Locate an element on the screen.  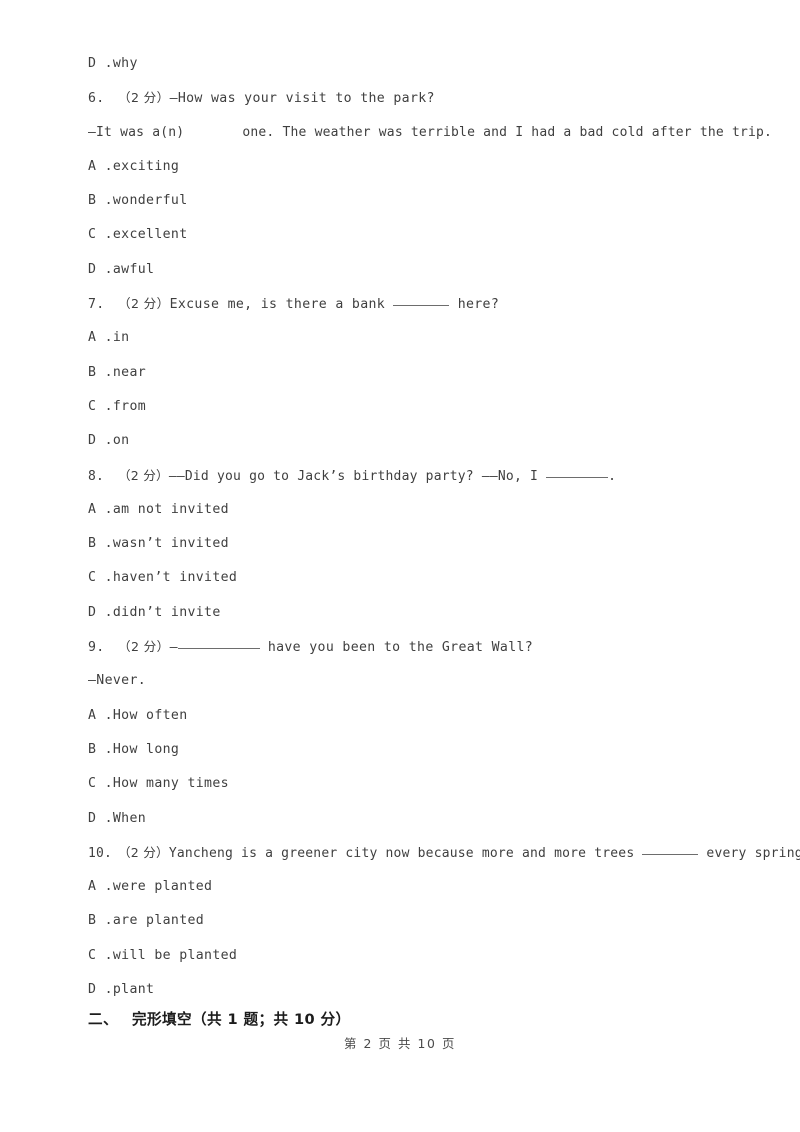
option-row: C .haven’t invited is located at coordinates (402, 578).